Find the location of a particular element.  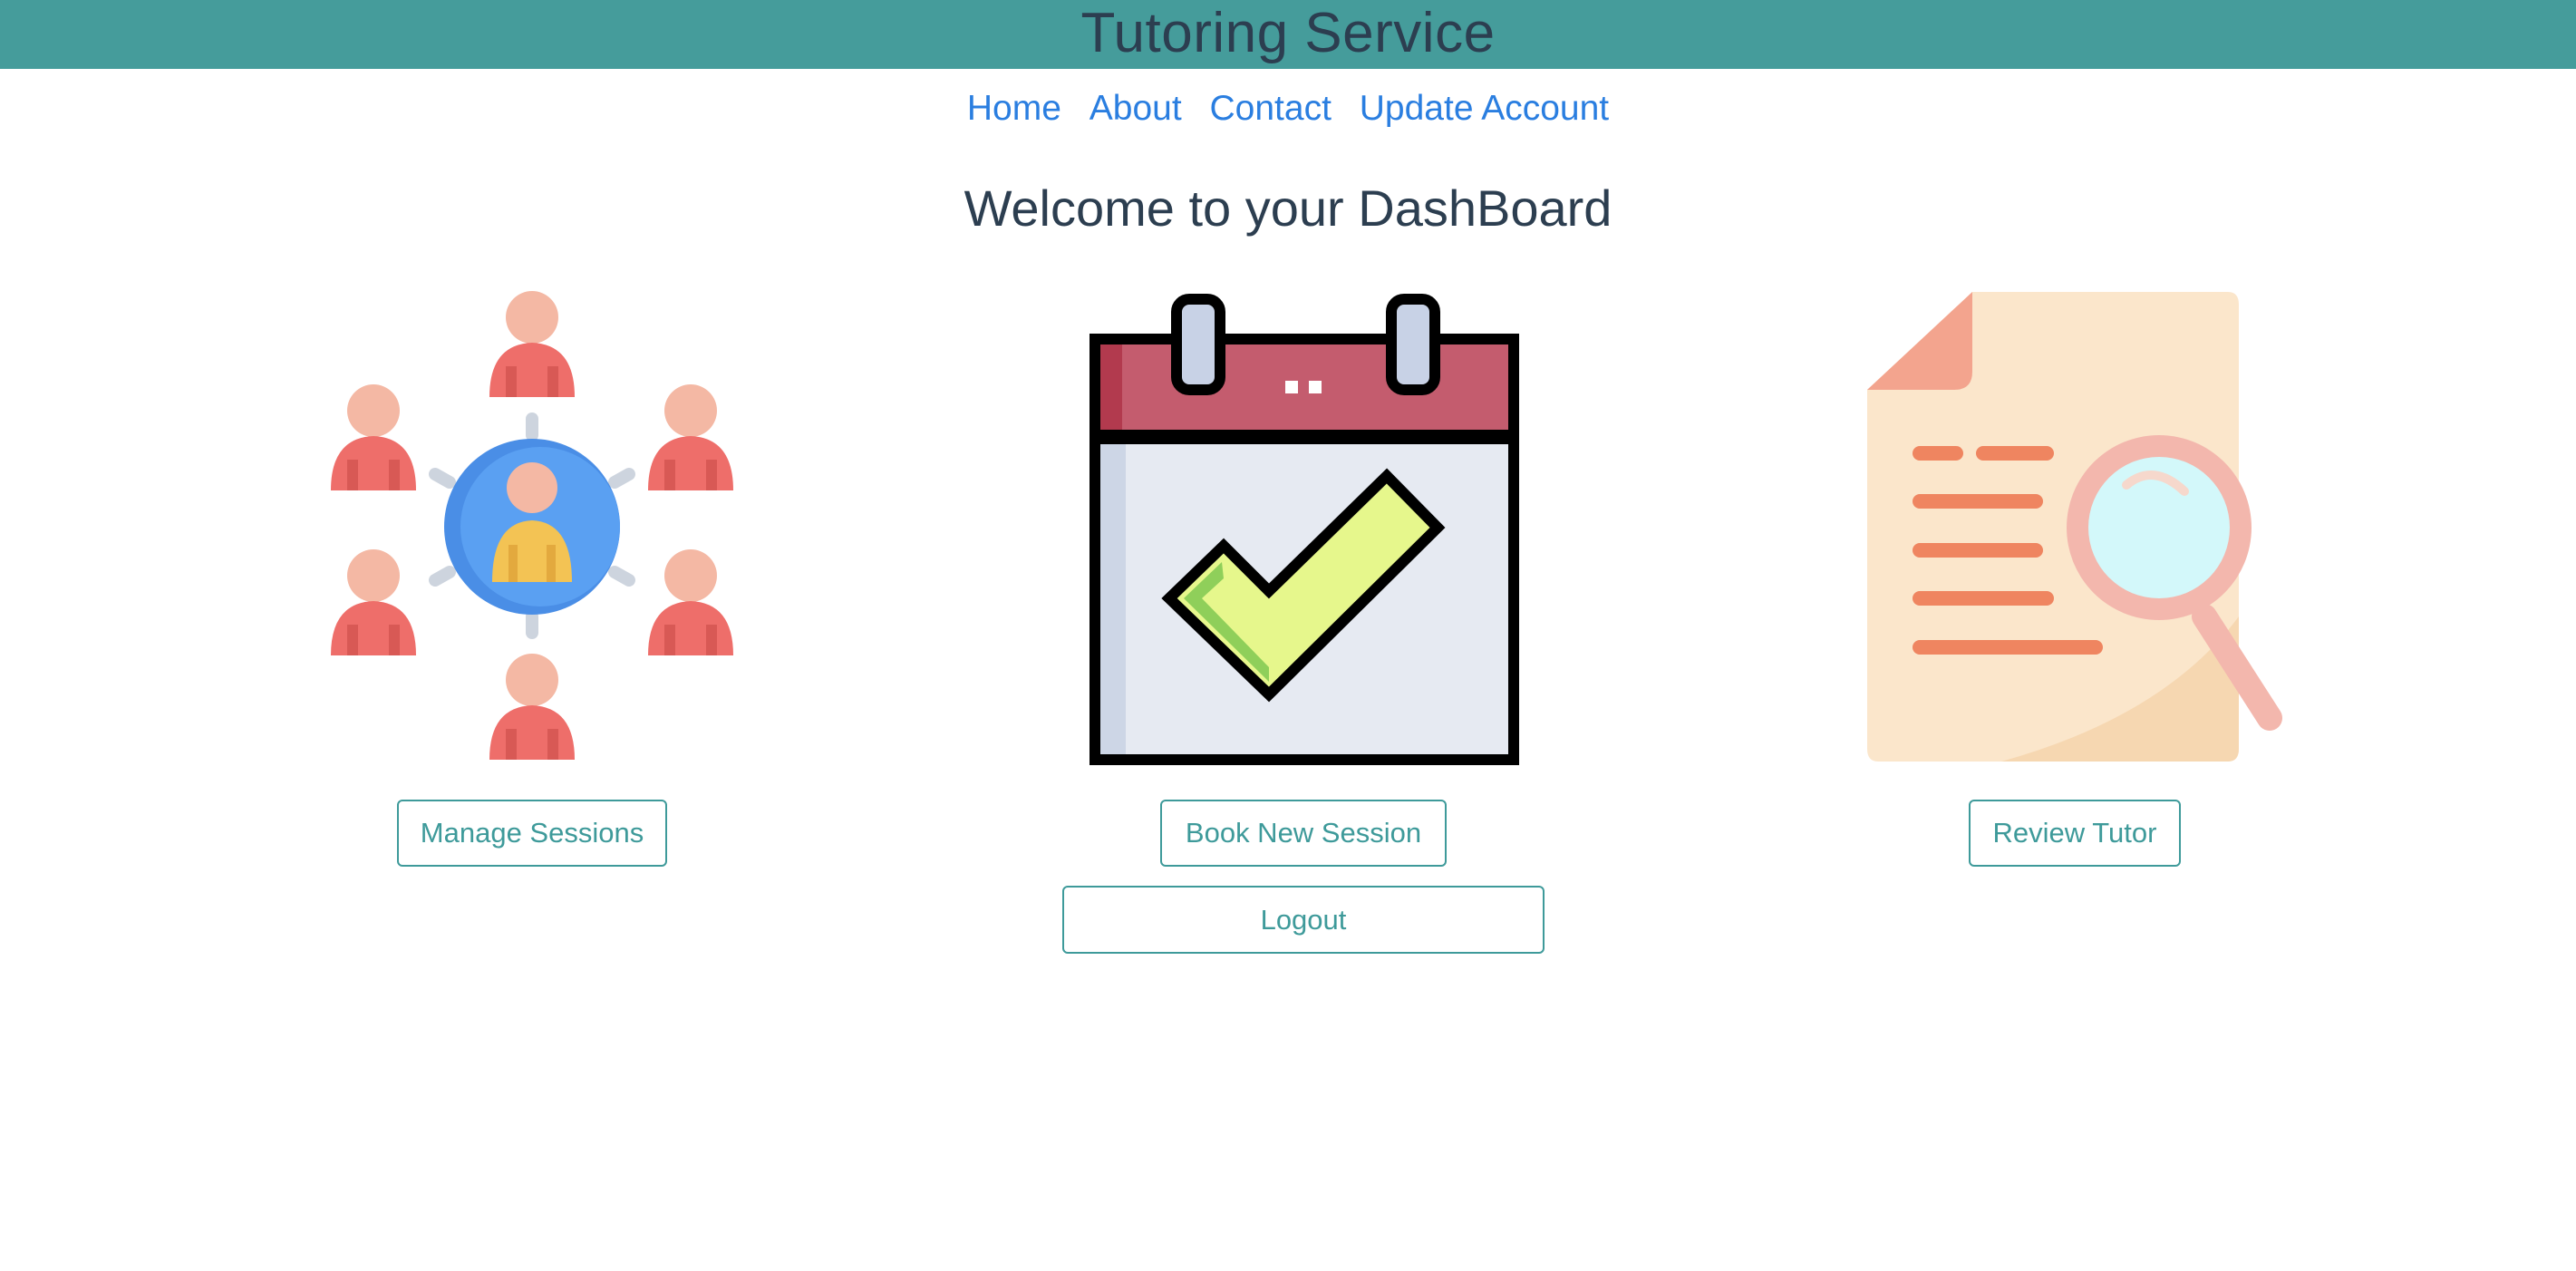

page-title: Welcome to your DashBoard is located at coordinates (1288, 208).